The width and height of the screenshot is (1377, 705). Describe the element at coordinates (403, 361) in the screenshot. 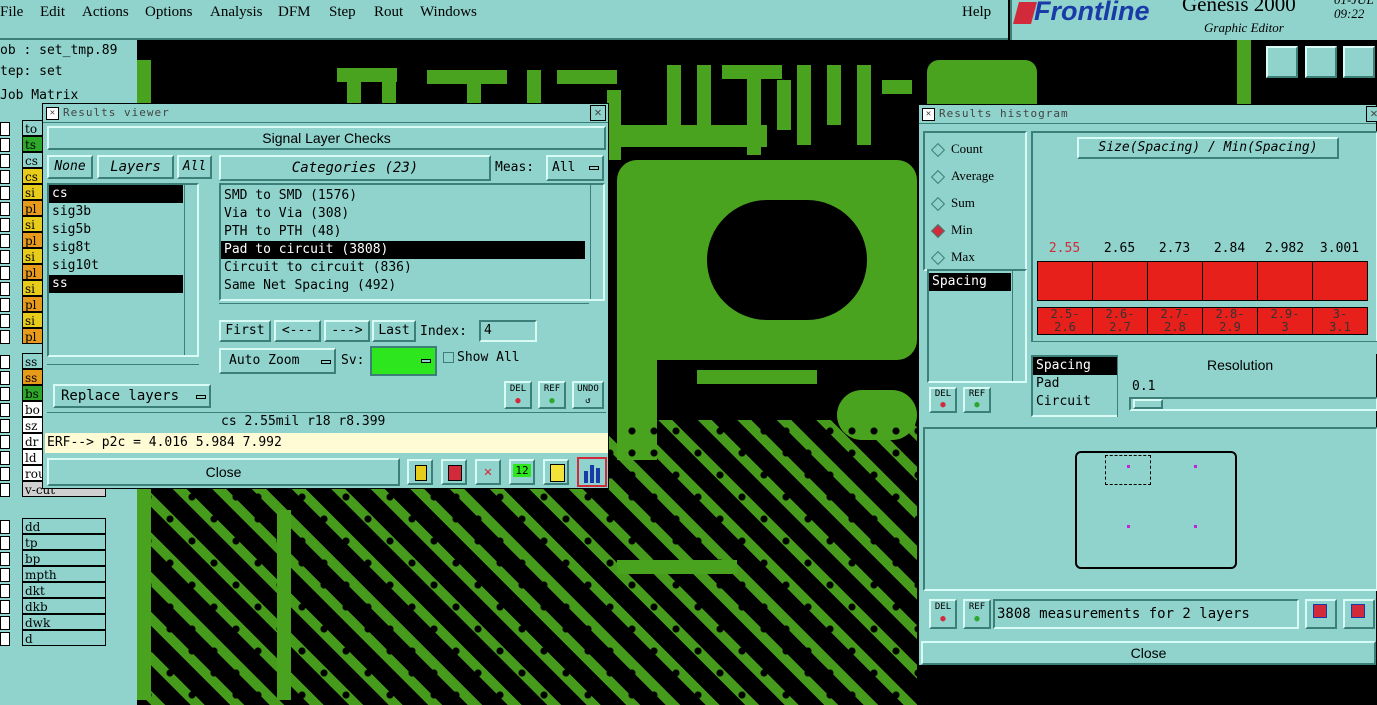

I see `sv-color-dropdown` at that location.